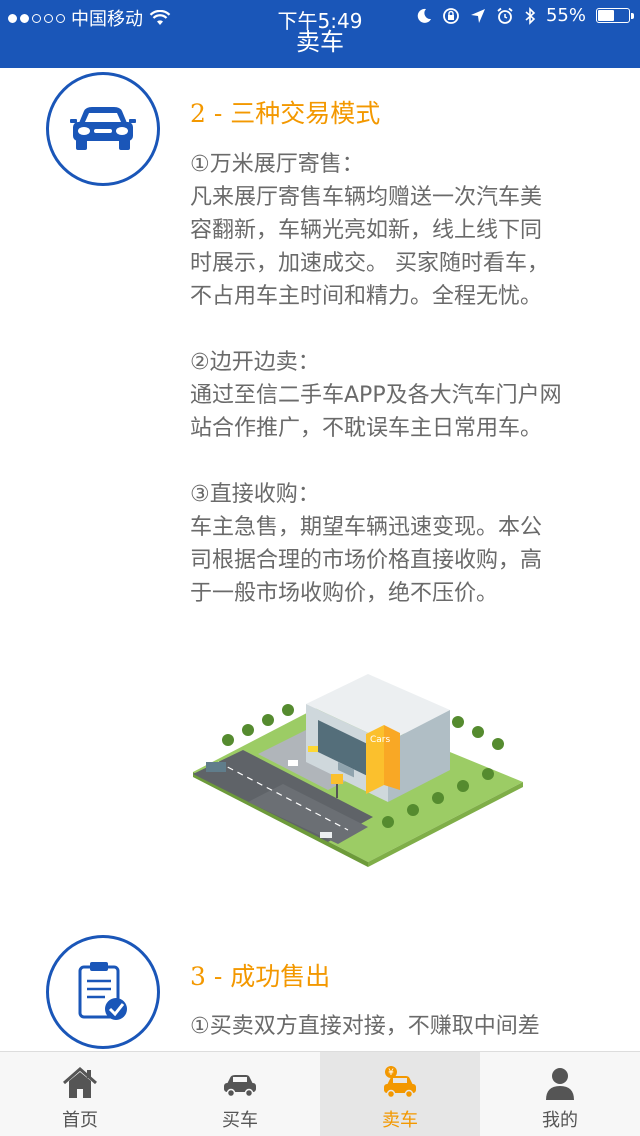 The width and height of the screenshot is (640, 1136). I want to click on dealership-illustration: Cars, so click(358, 770).